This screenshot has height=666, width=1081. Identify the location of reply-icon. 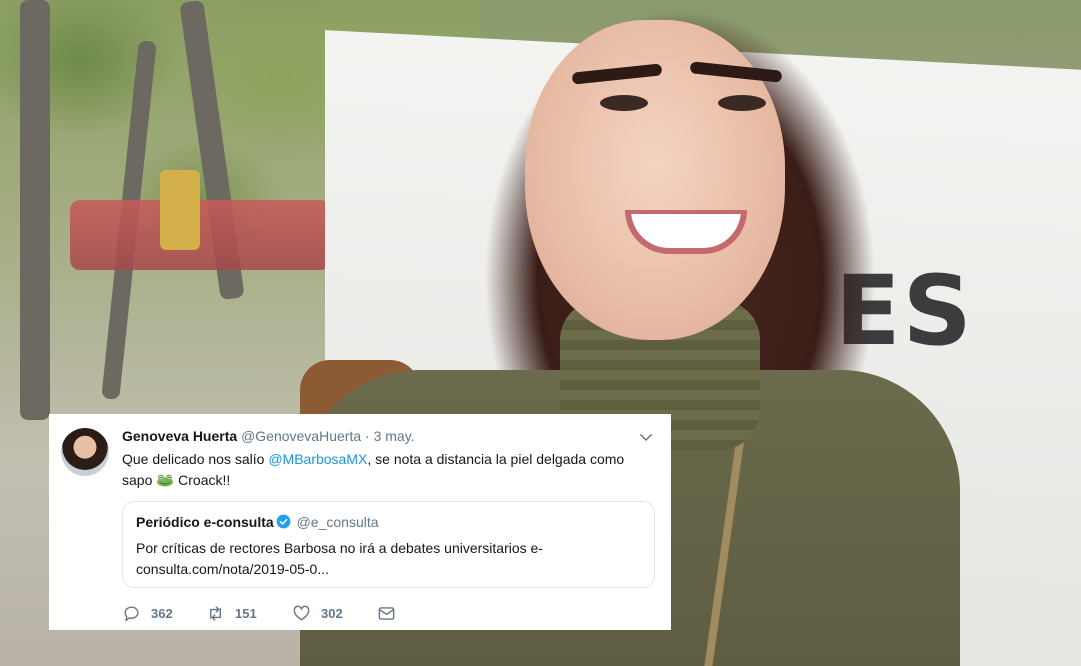
(131, 613).